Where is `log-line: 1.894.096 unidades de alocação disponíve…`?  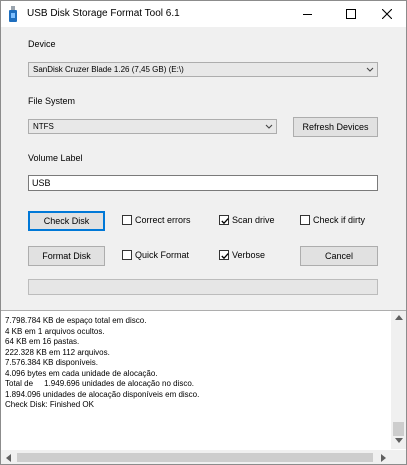
log-line: 1.894.096 unidades de alocação disponíve… is located at coordinates (102, 394).